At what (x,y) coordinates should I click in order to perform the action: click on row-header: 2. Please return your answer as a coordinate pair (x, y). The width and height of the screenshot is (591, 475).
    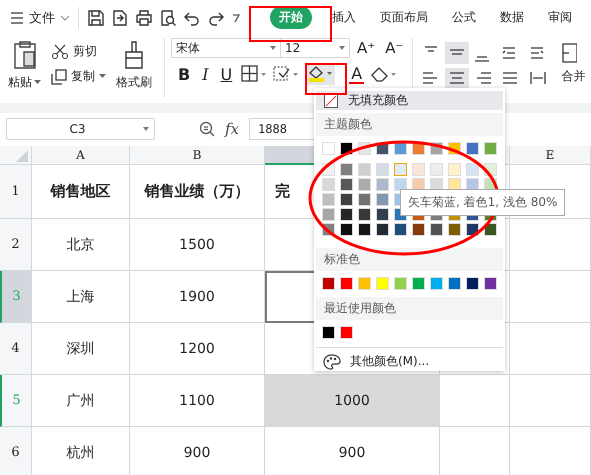
    Looking at the image, I should click on (16, 245).